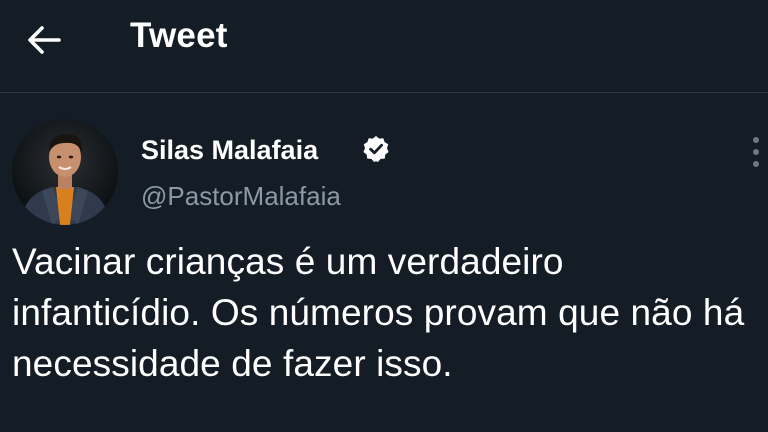  I want to click on avatar, so click(65, 172).